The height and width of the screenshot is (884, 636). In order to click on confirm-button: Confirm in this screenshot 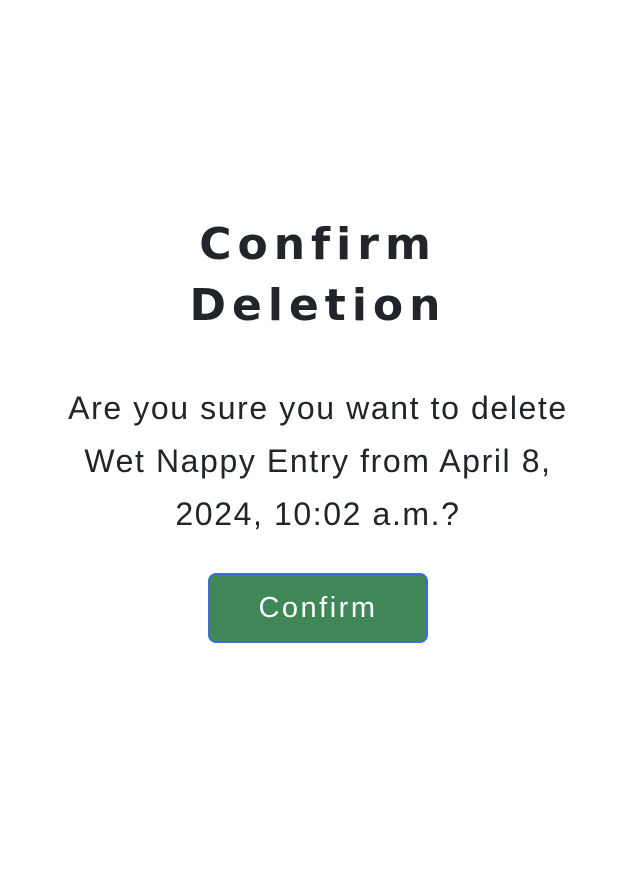, I will do `click(318, 608)`.